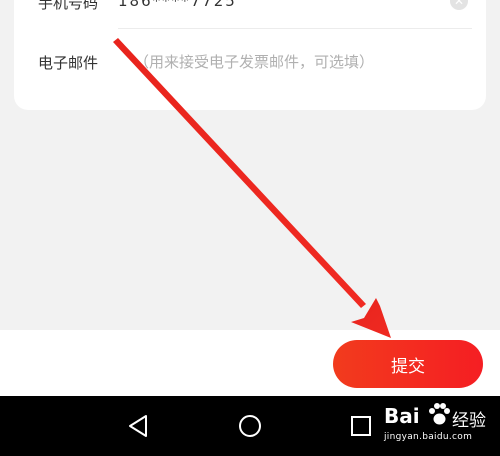 The width and height of the screenshot is (500, 456). What do you see at coordinates (439, 414) in the screenshot?
I see `paw-icon` at bounding box center [439, 414].